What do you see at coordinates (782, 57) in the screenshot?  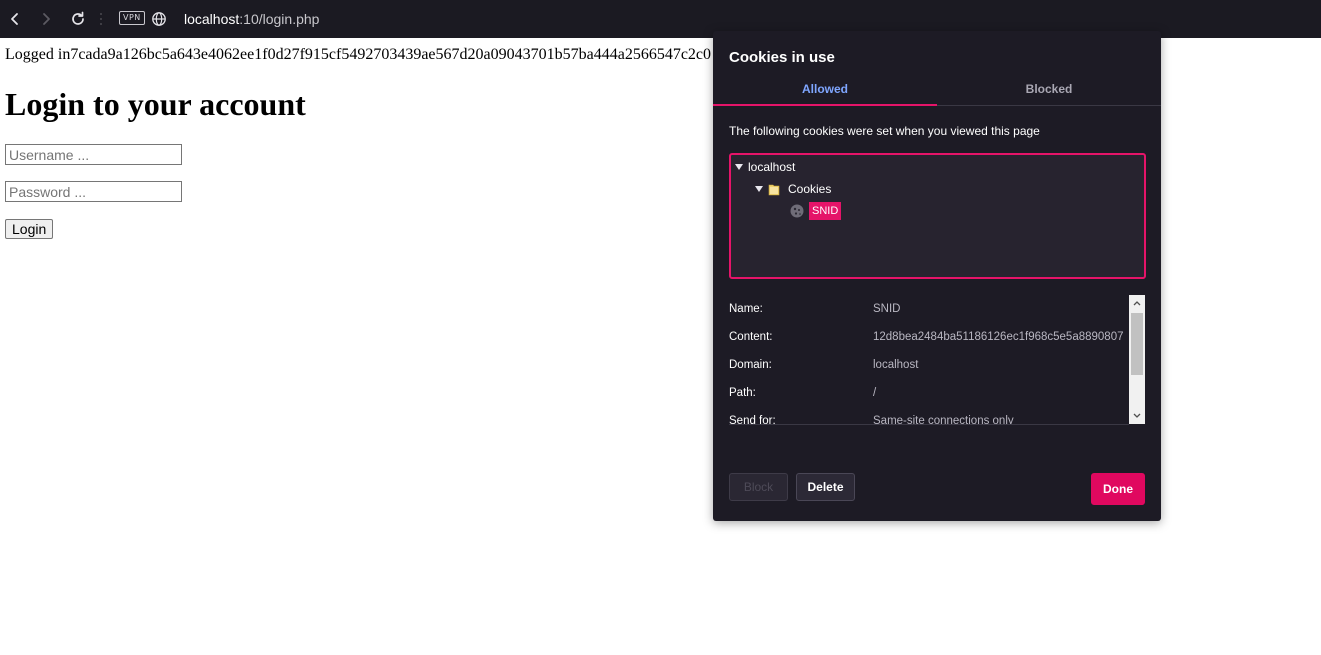 I see `popup-title: Cookies in use` at bounding box center [782, 57].